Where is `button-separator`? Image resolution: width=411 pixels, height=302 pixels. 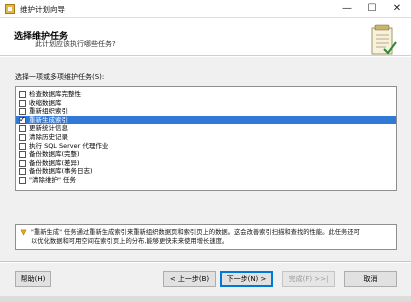 button-separator is located at coordinates (205, 262).